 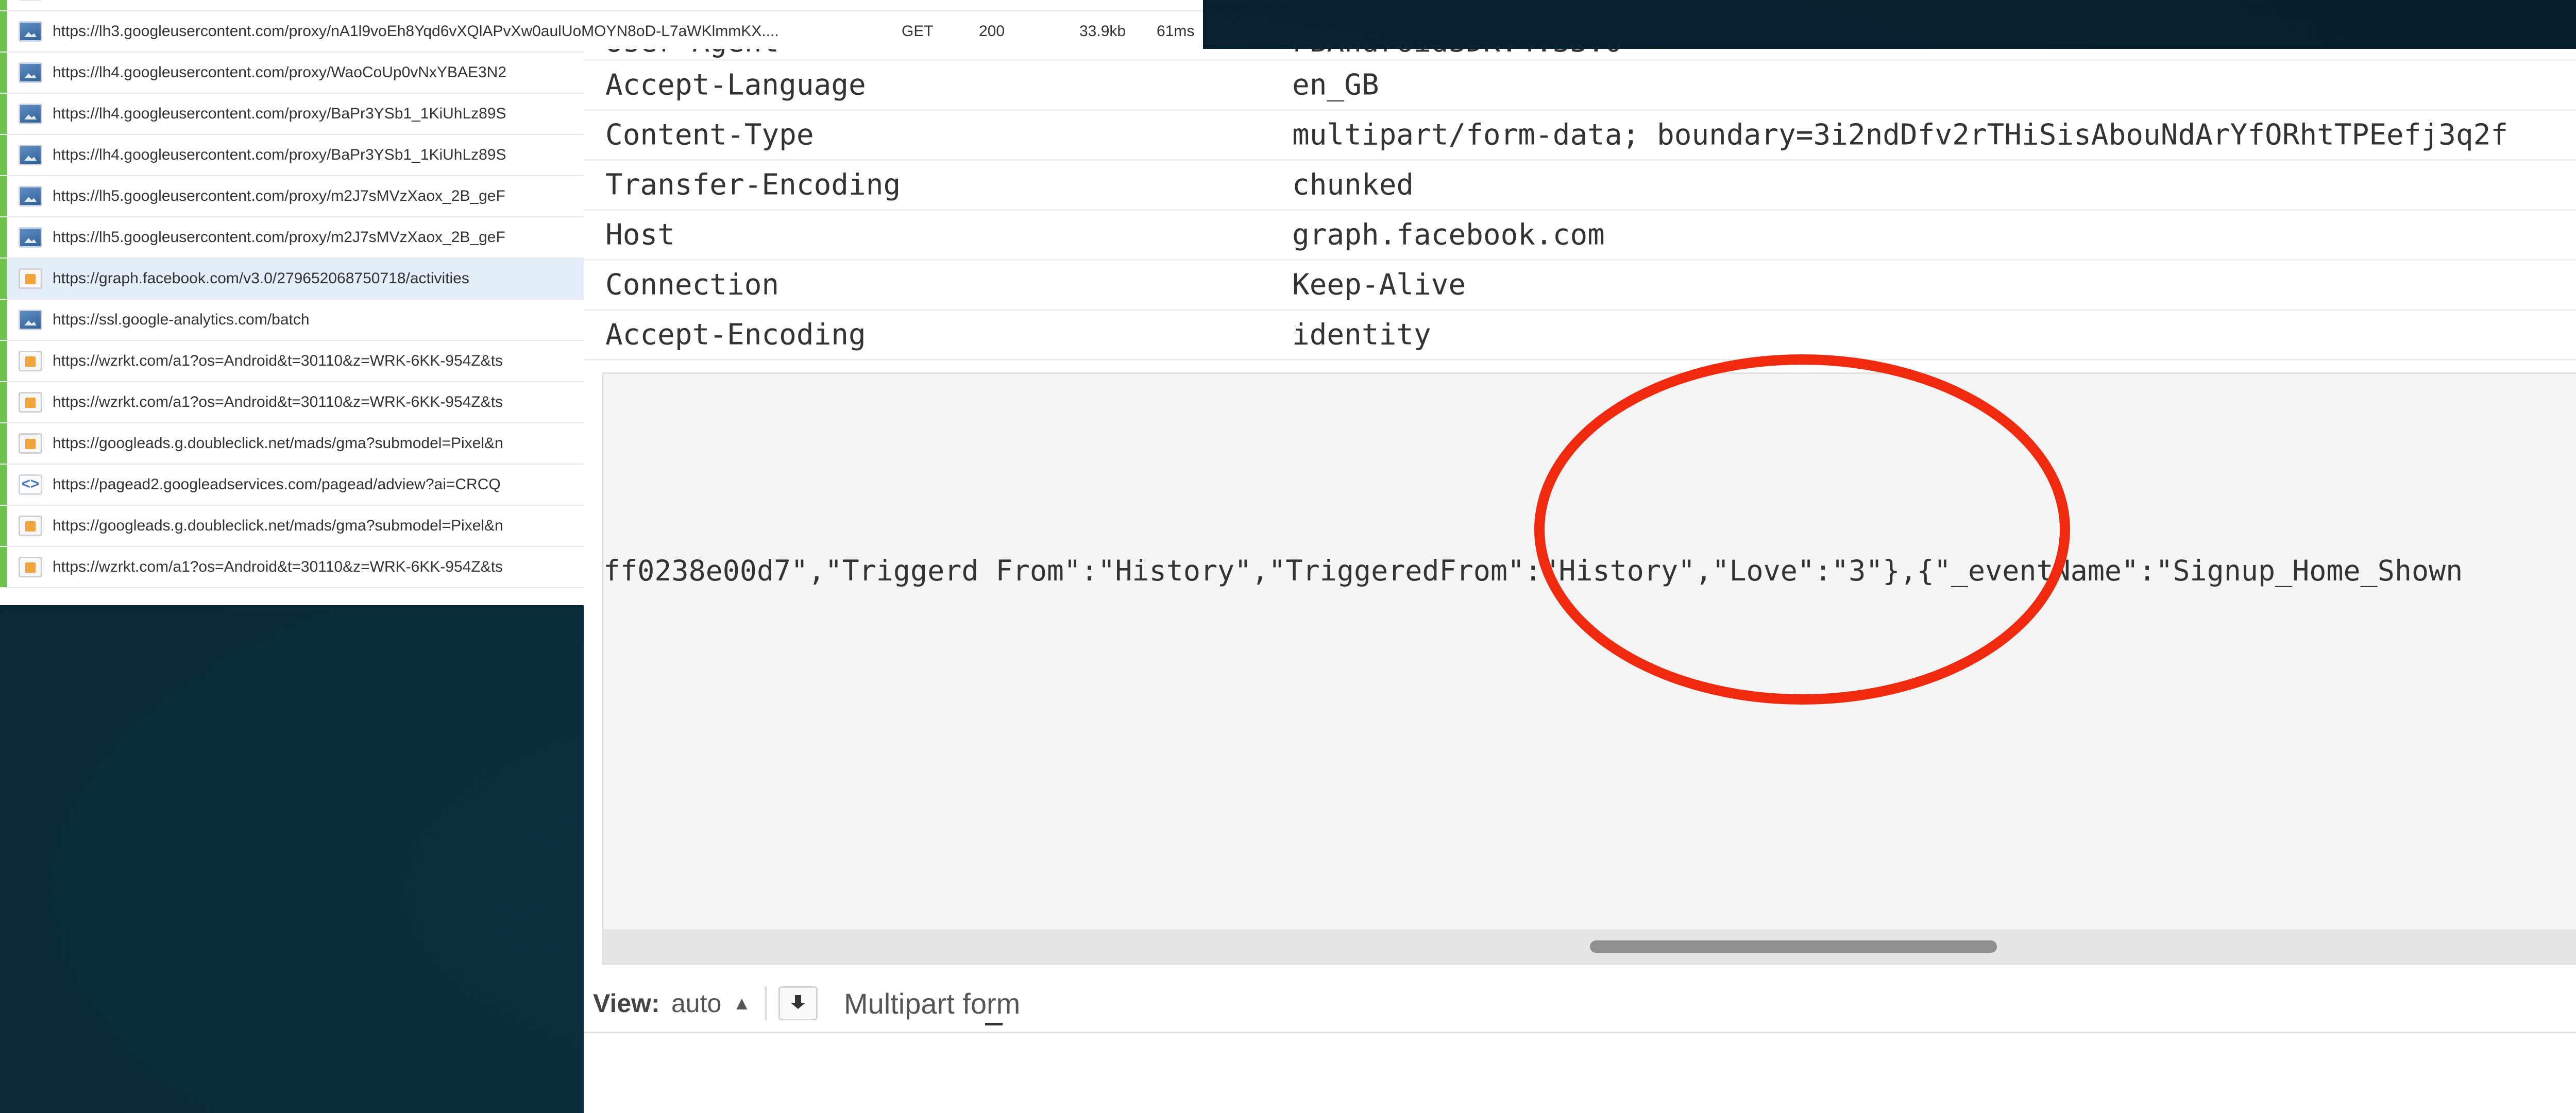 I want to click on content-view-name: Multipart form, so click(x=932, y=1004).